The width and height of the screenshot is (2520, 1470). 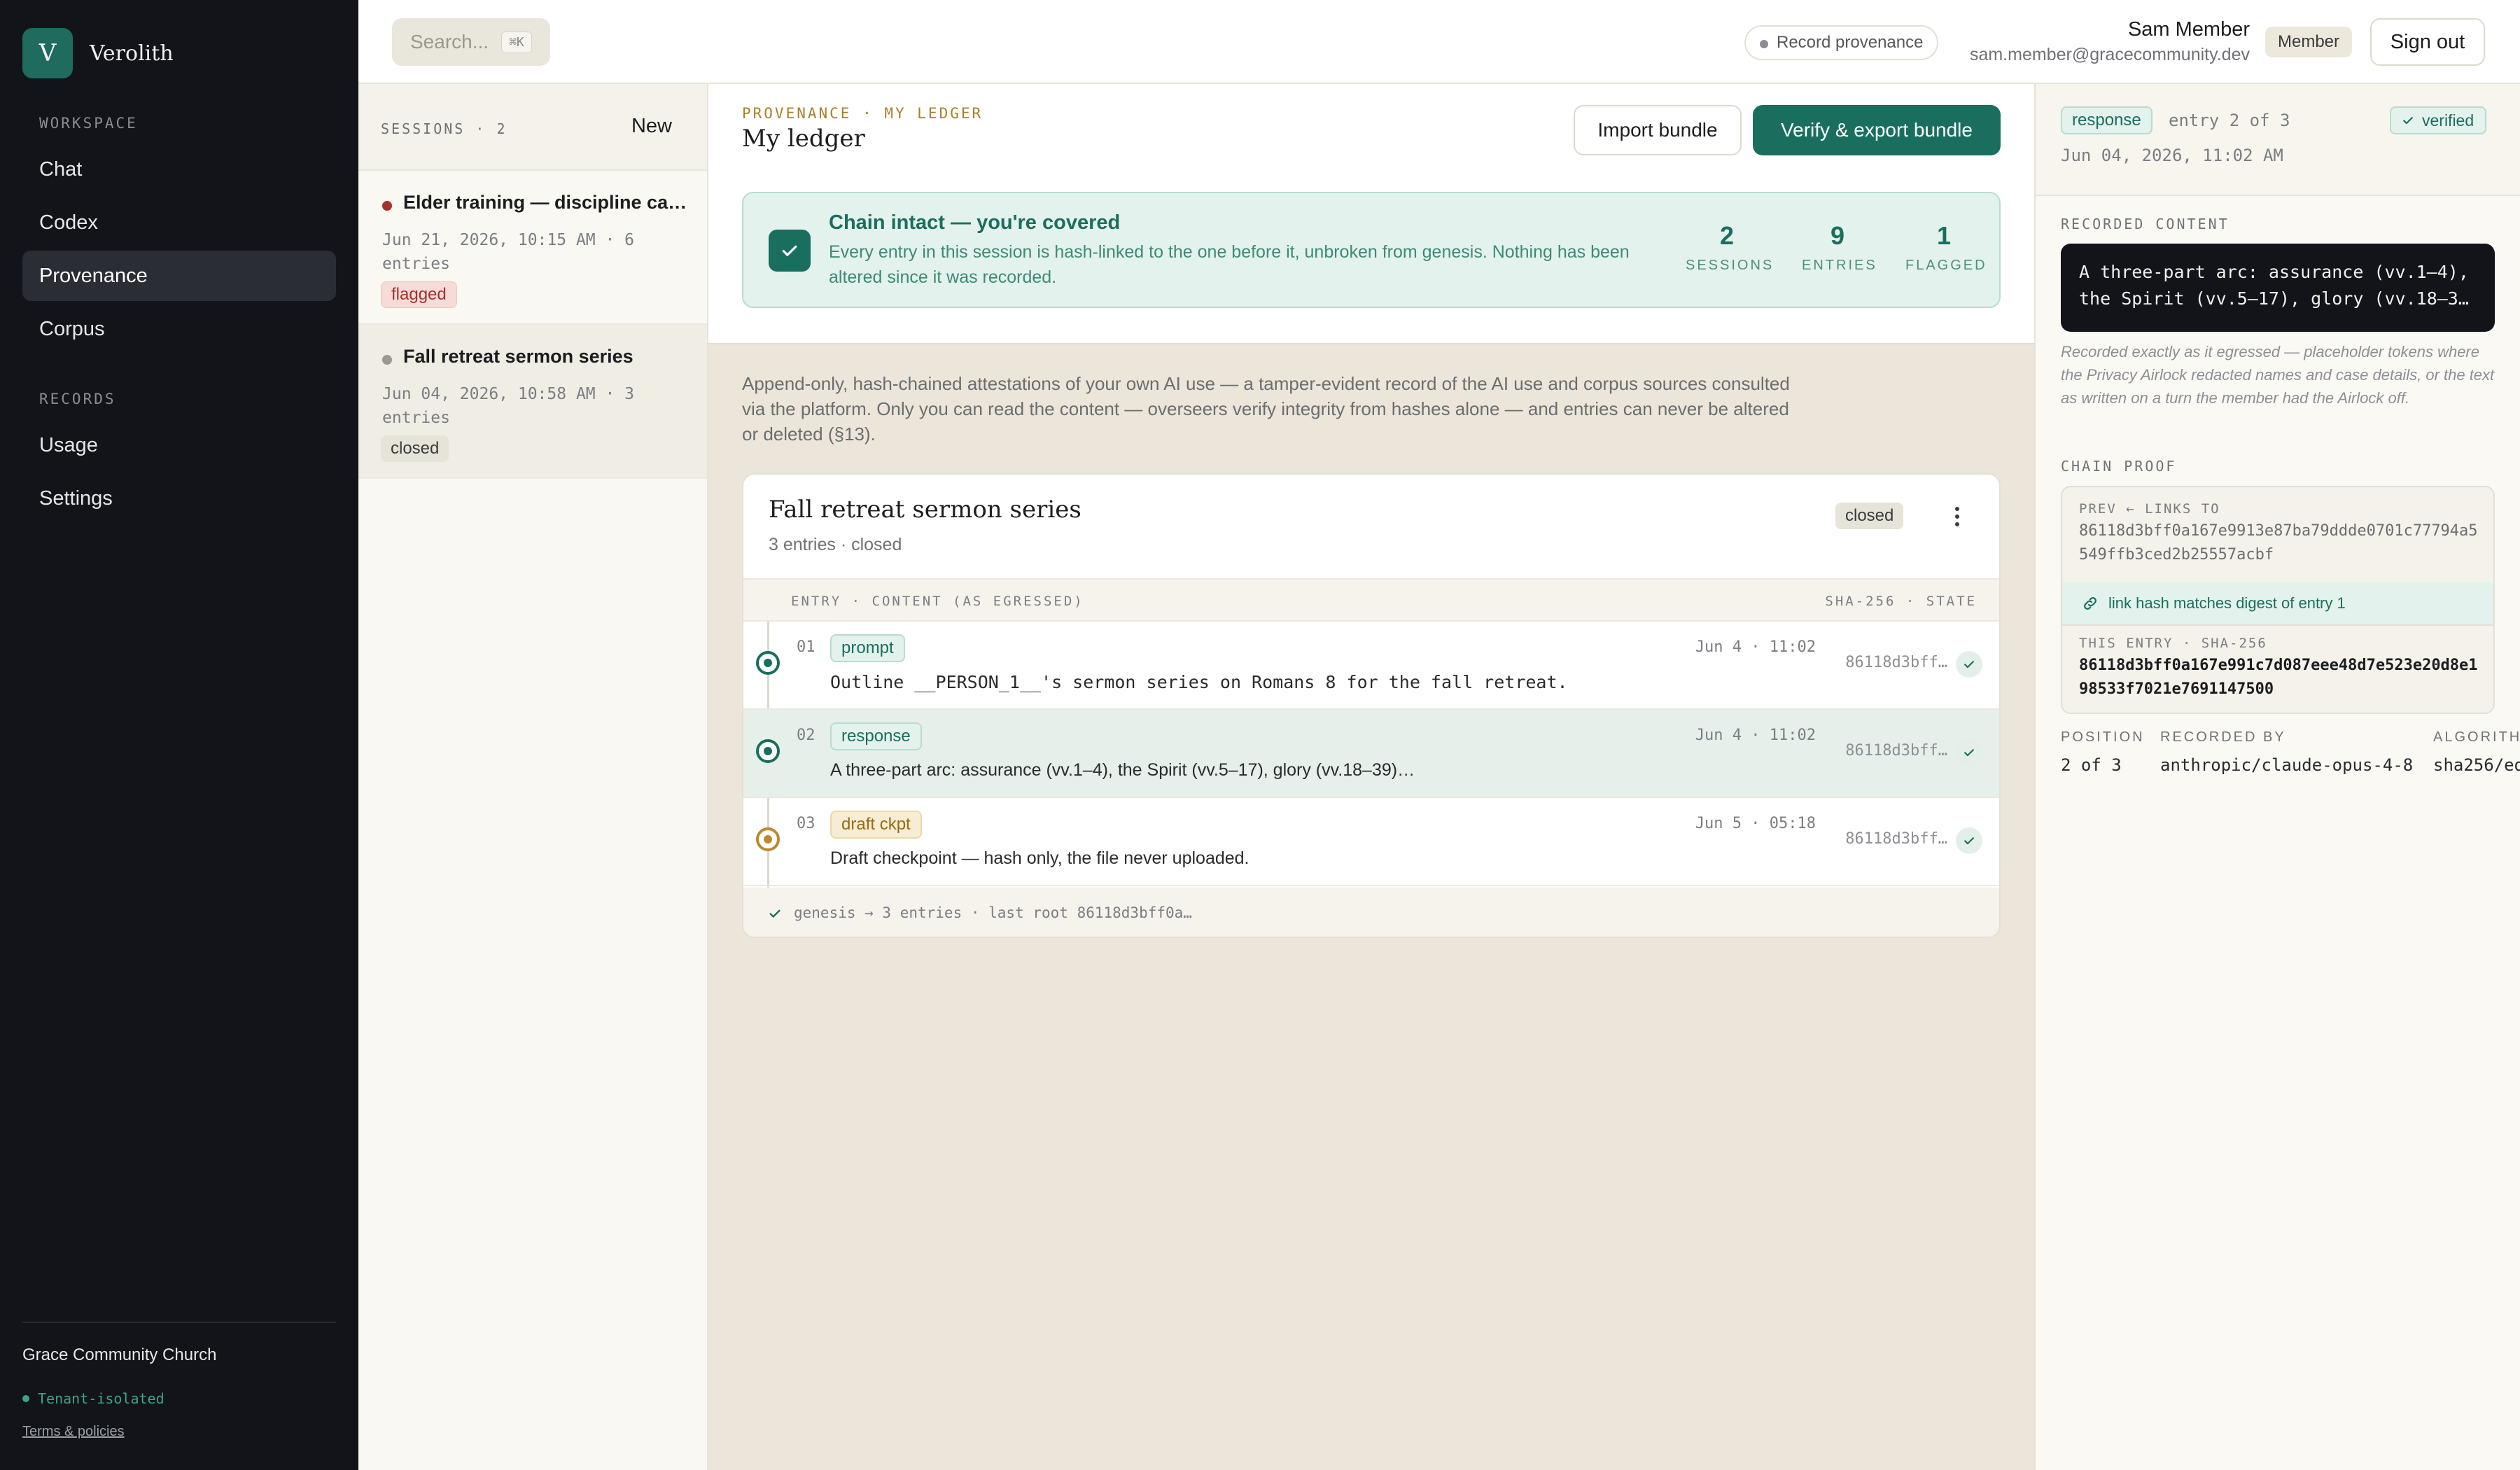 I want to click on meta-value: anthropic/claude-opus-4-8, so click(x=2287, y=765).